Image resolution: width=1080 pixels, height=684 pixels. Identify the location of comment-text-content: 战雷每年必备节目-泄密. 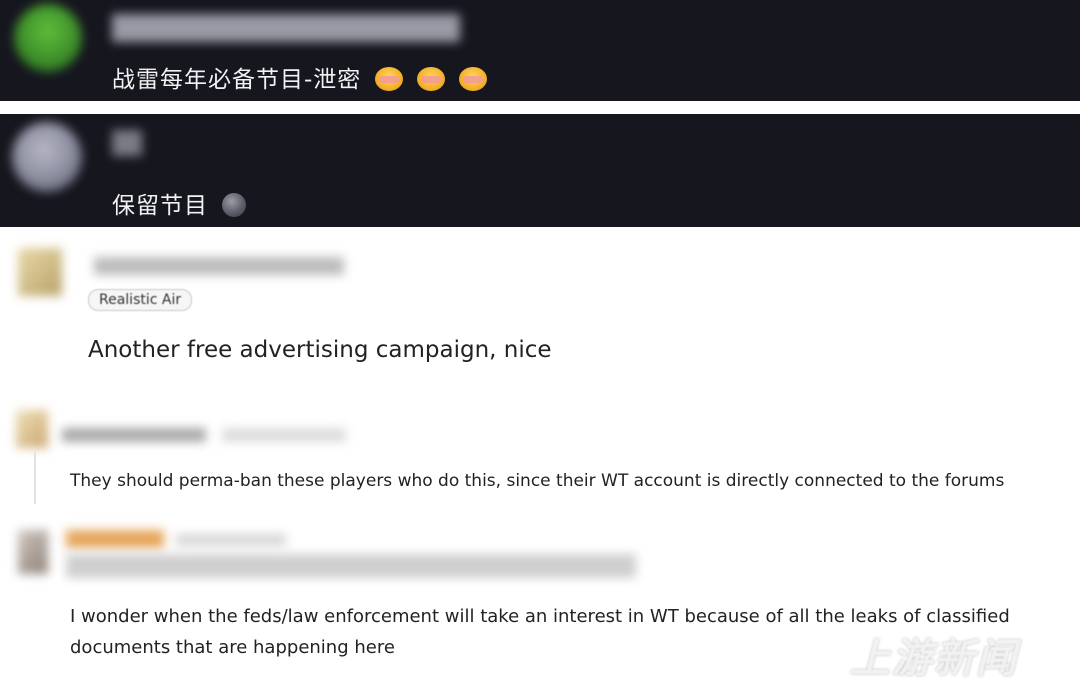
(237, 80).